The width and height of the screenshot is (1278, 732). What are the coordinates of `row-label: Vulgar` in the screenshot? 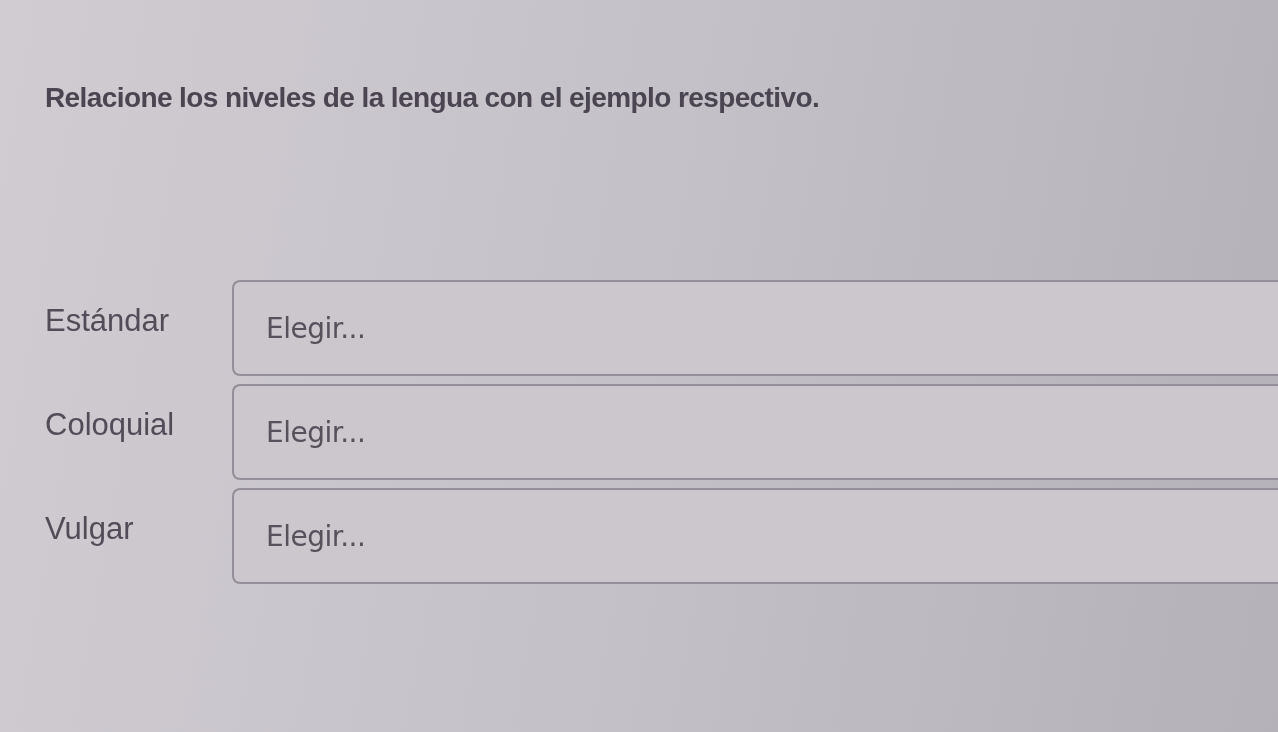 It's located at (89, 529).